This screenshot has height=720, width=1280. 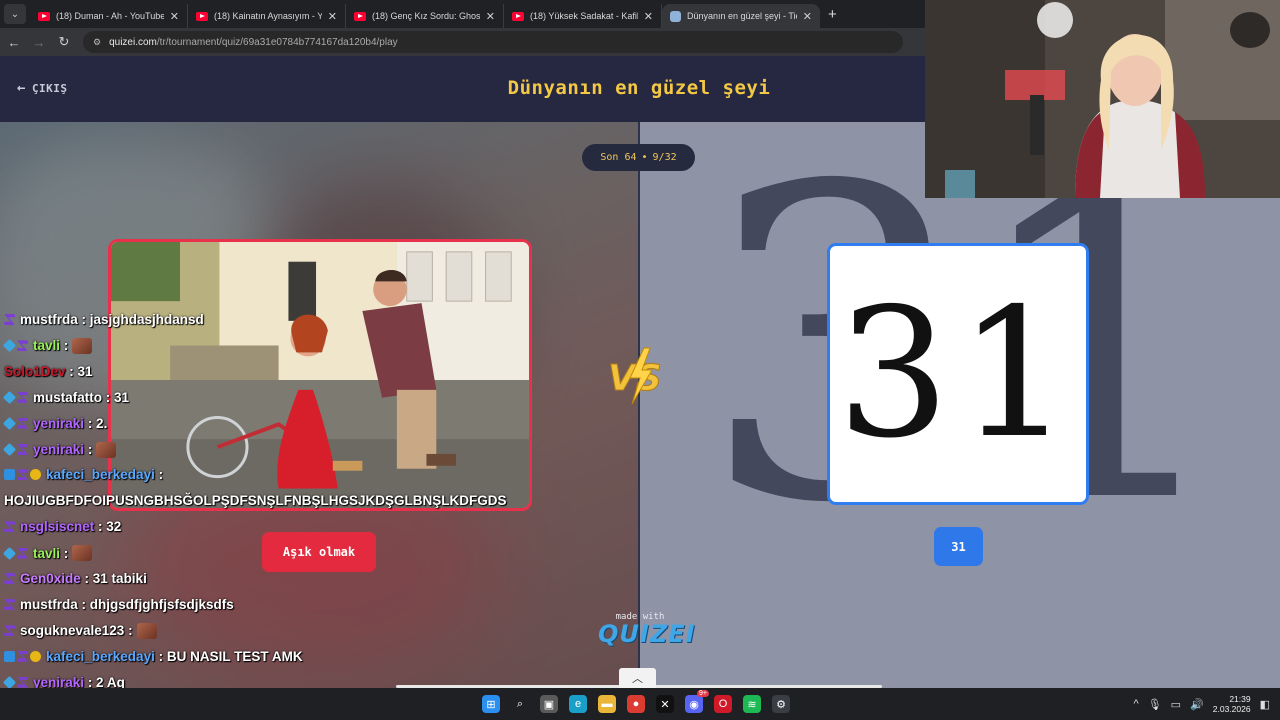 I want to click on new-tab-button: +, so click(x=832, y=17).